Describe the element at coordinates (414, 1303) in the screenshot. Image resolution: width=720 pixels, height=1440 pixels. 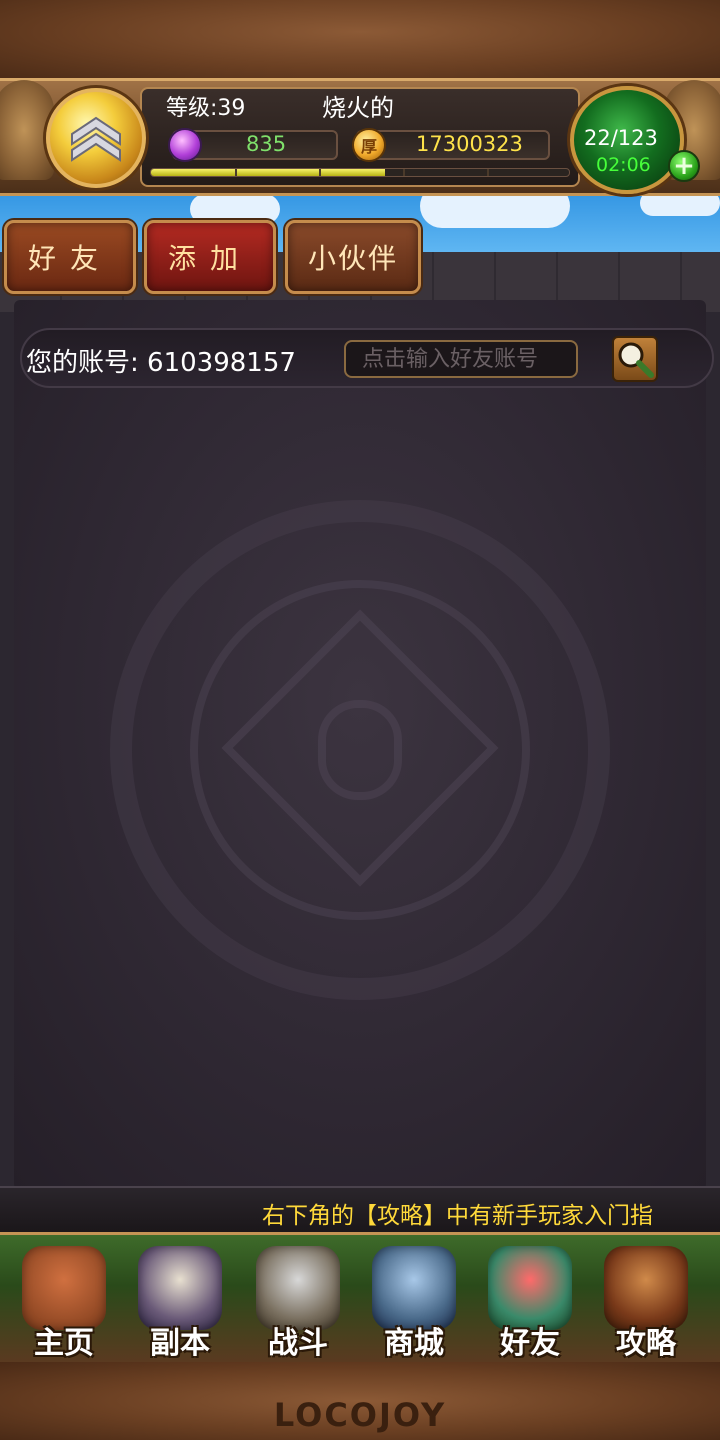
I see `nav-shop: 商城` at that location.